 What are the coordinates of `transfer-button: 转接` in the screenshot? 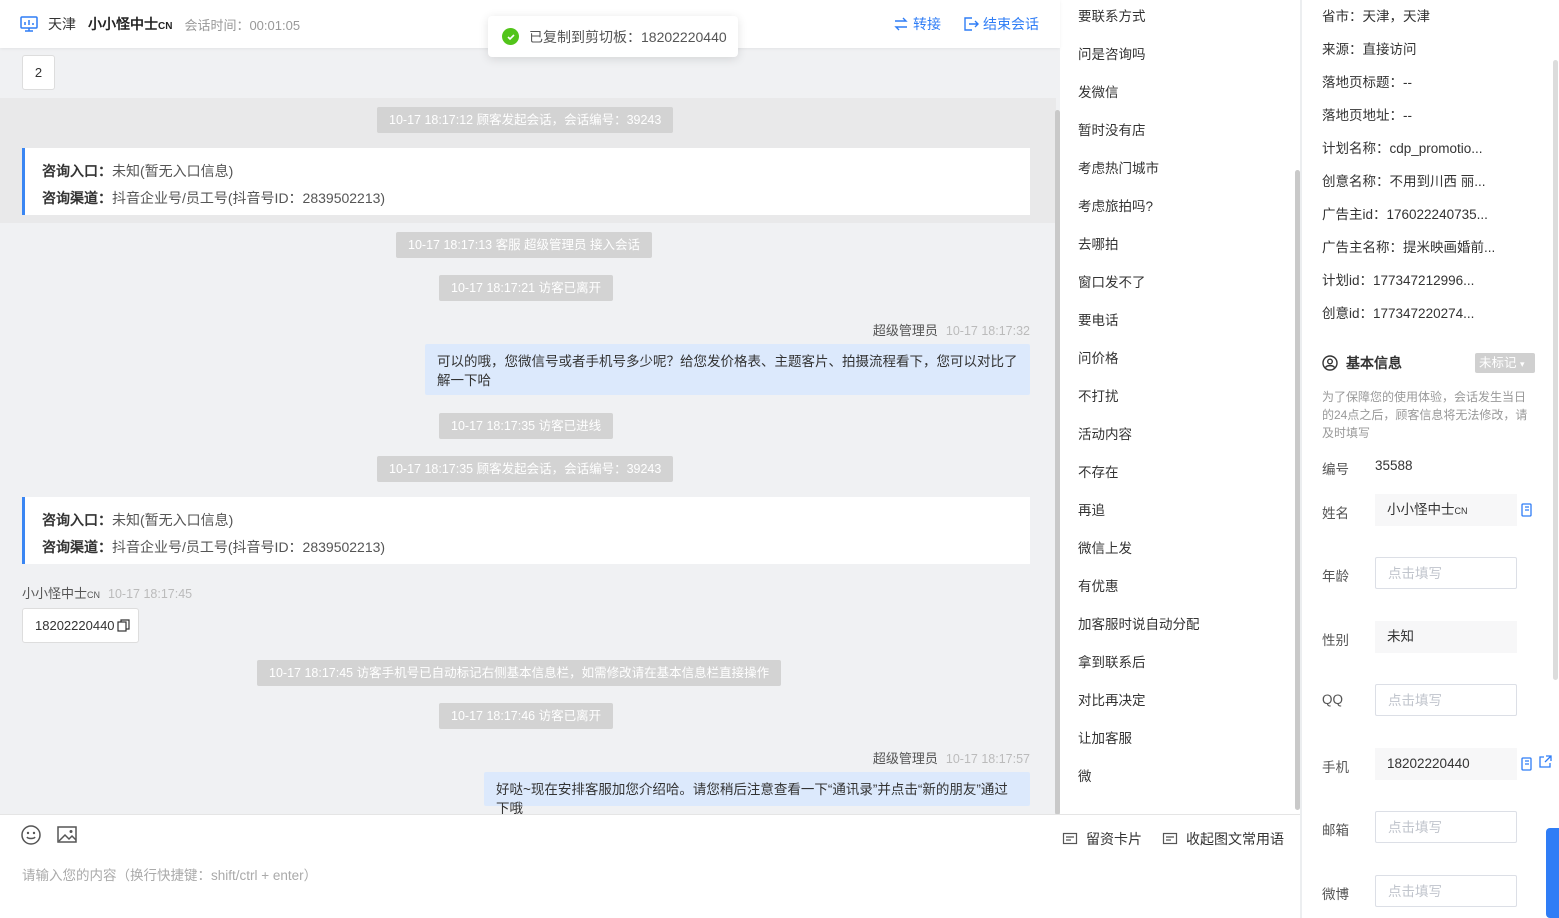 It's located at (917, 24).